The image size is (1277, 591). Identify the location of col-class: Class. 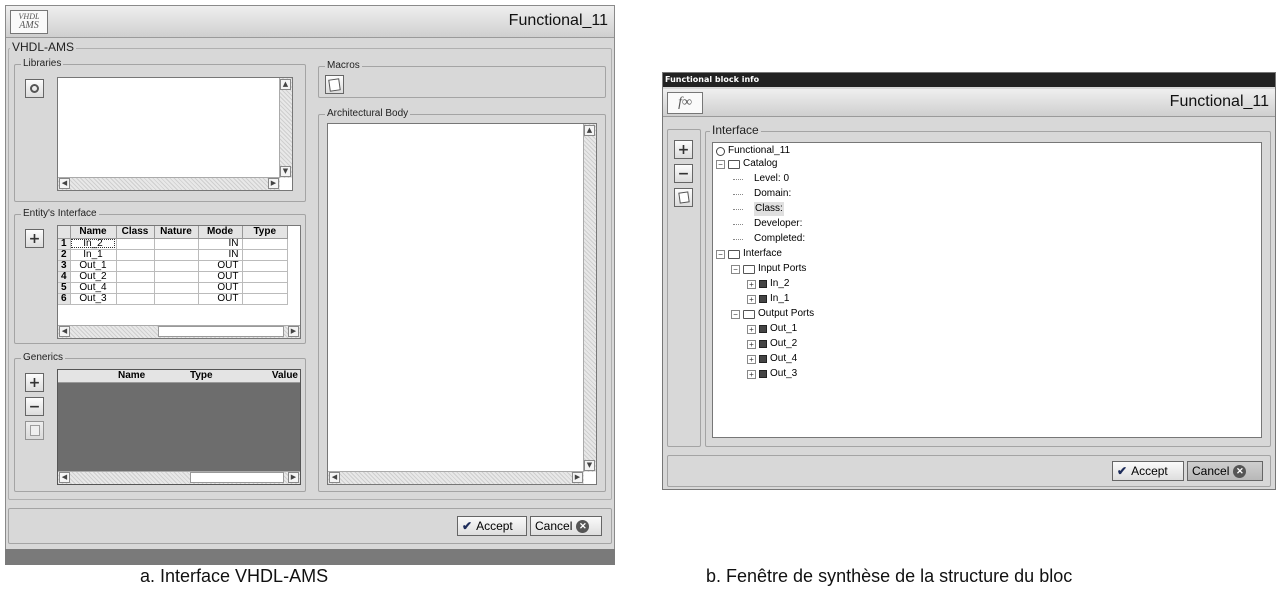
(135, 232).